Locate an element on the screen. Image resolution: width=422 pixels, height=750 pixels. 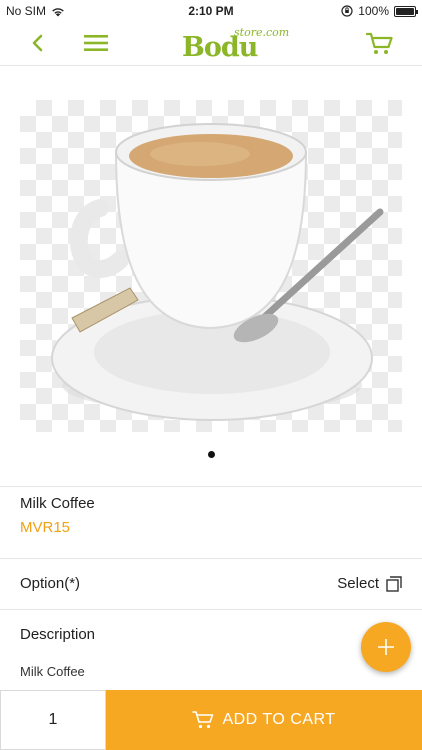
top-nav-bar: Bodu store.com is located at coordinates (211, 44).